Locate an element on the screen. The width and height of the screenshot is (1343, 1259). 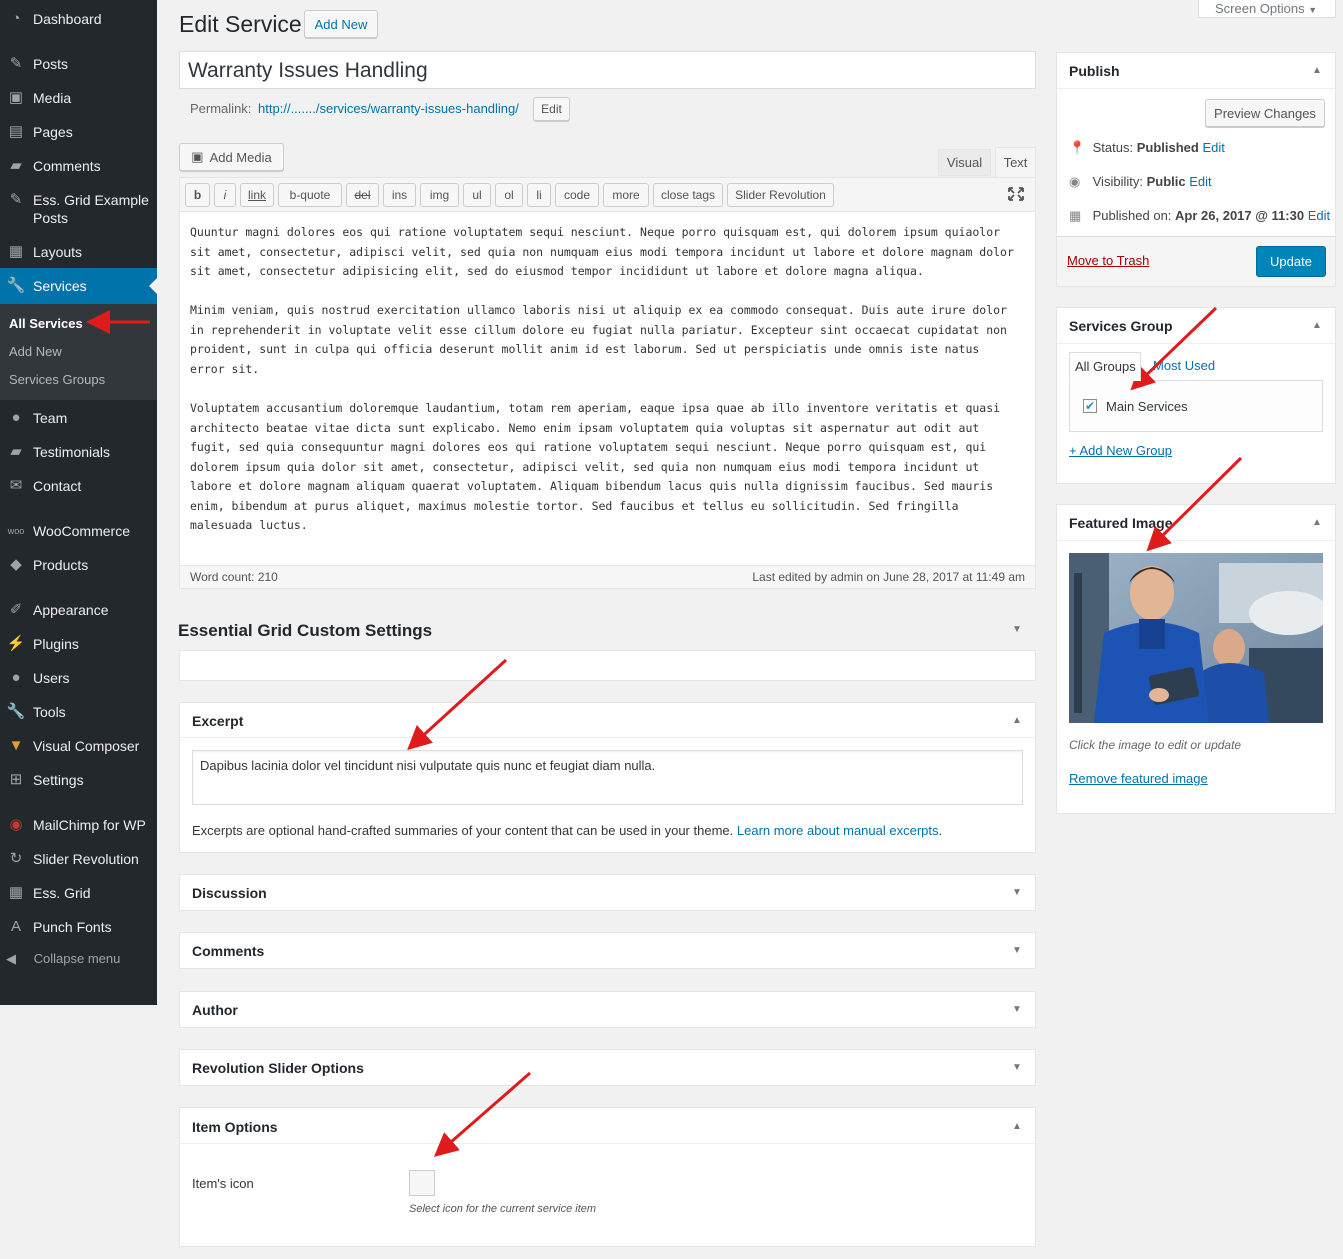
tab-visual: Visual is located at coordinates (964, 162).